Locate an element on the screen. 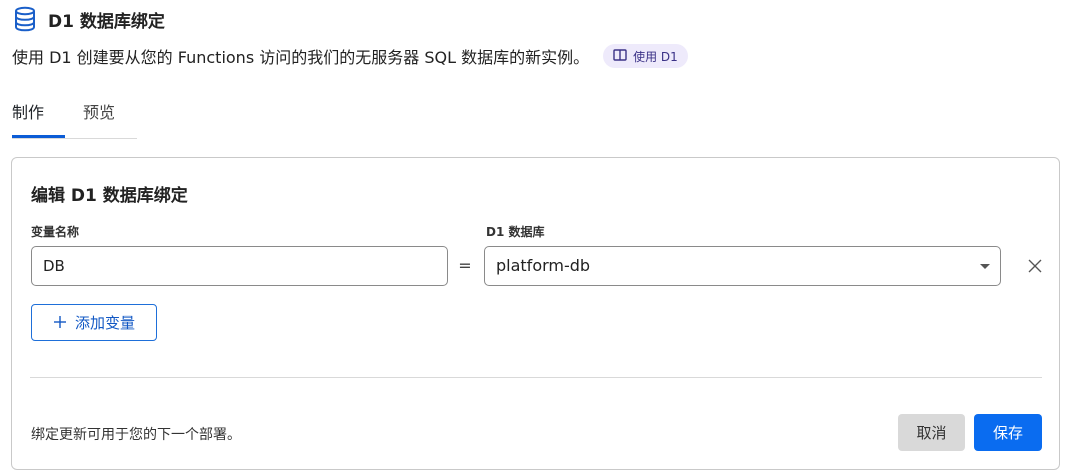  tab-build: 制作 is located at coordinates (38, 117).